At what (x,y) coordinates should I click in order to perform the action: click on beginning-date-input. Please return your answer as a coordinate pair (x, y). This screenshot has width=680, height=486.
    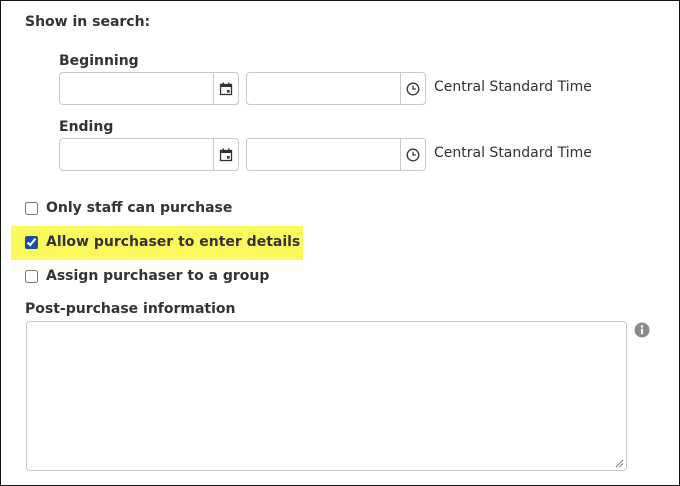
    Looking at the image, I should click on (137, 88).